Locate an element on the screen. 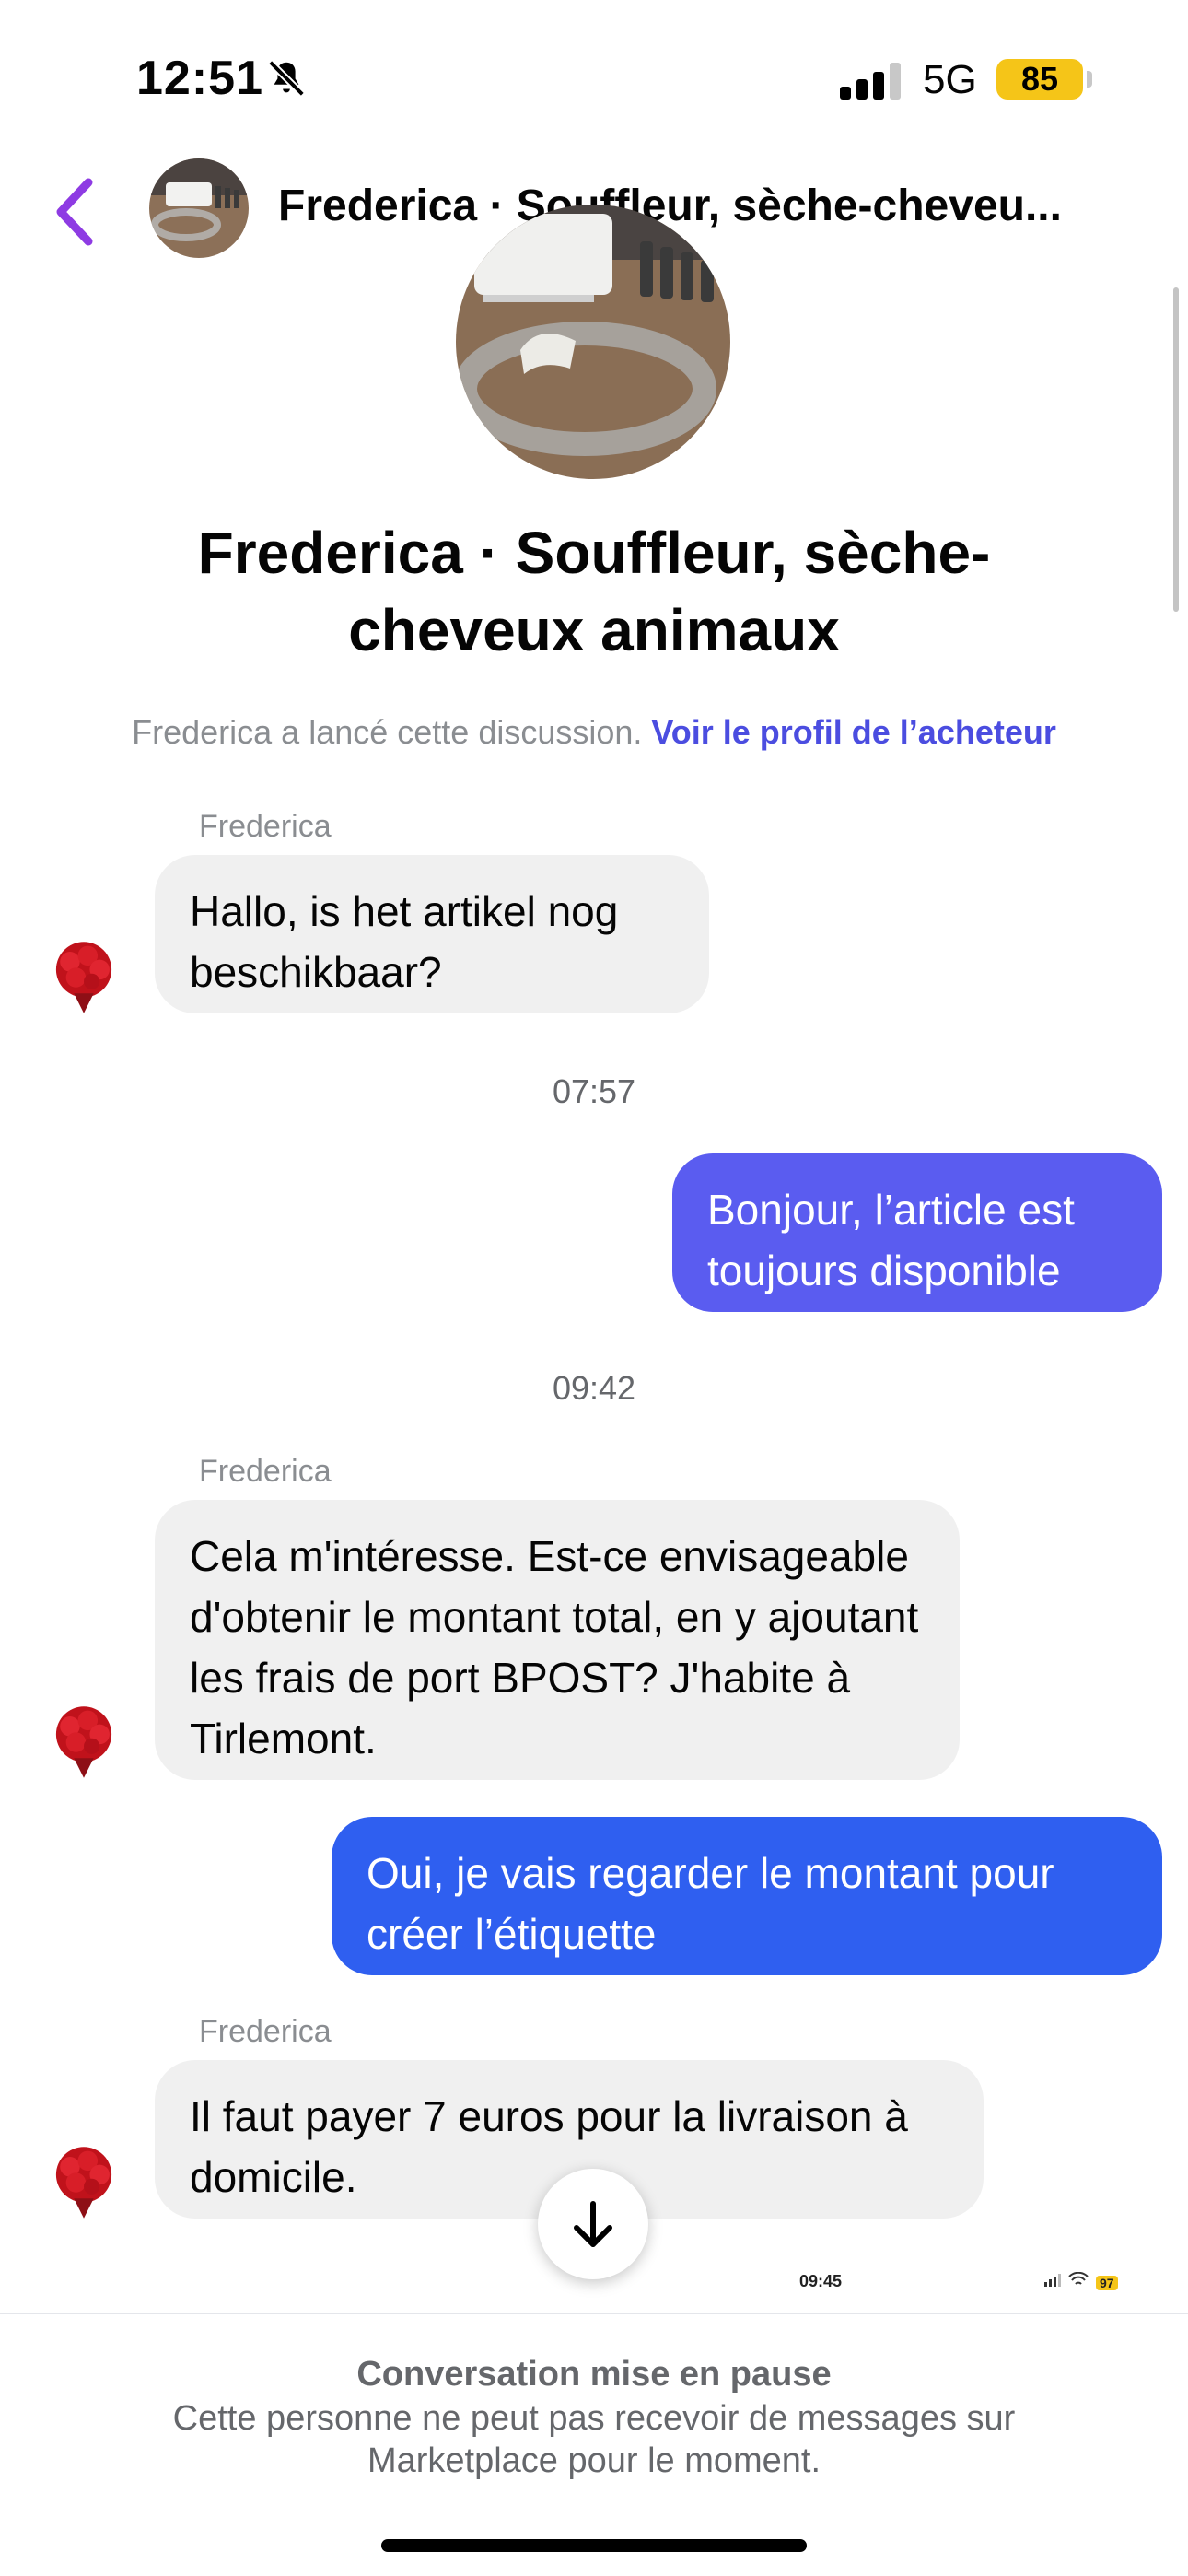  header-avatar is located at coordinates (199, 208).